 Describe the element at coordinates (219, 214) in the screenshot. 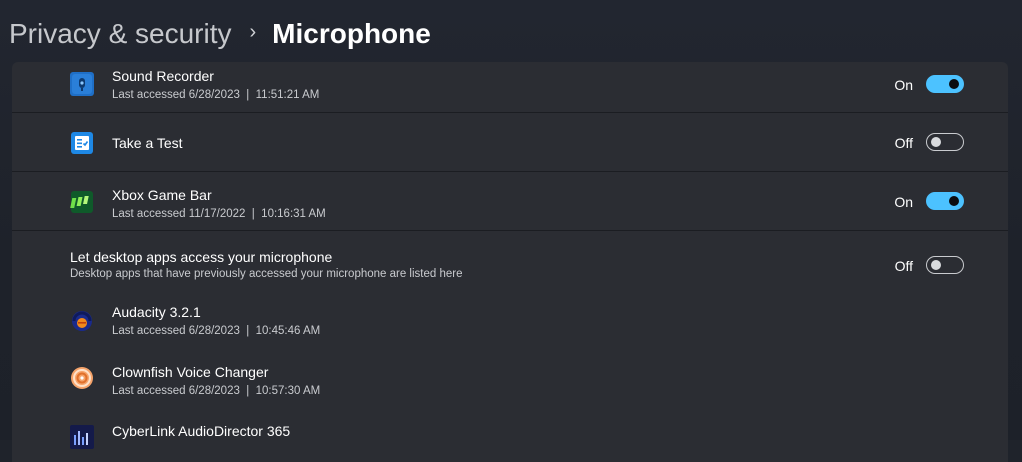

I see `last-accessed-text: Last accessed 11/17/2022 | 10:16:31 AM` at that location.